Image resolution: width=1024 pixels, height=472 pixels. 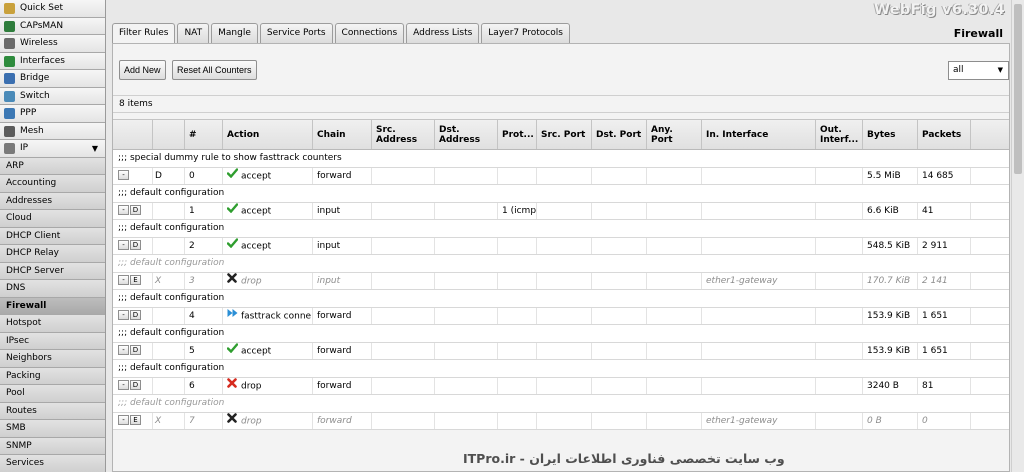 I want to click on column-header-anyport: Any. Port, so click(x=674, y=134).